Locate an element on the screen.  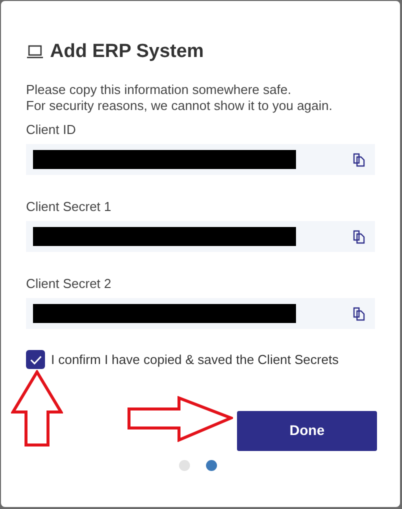
dialog-title: Add ERP System is located at coordinates (127, 52).